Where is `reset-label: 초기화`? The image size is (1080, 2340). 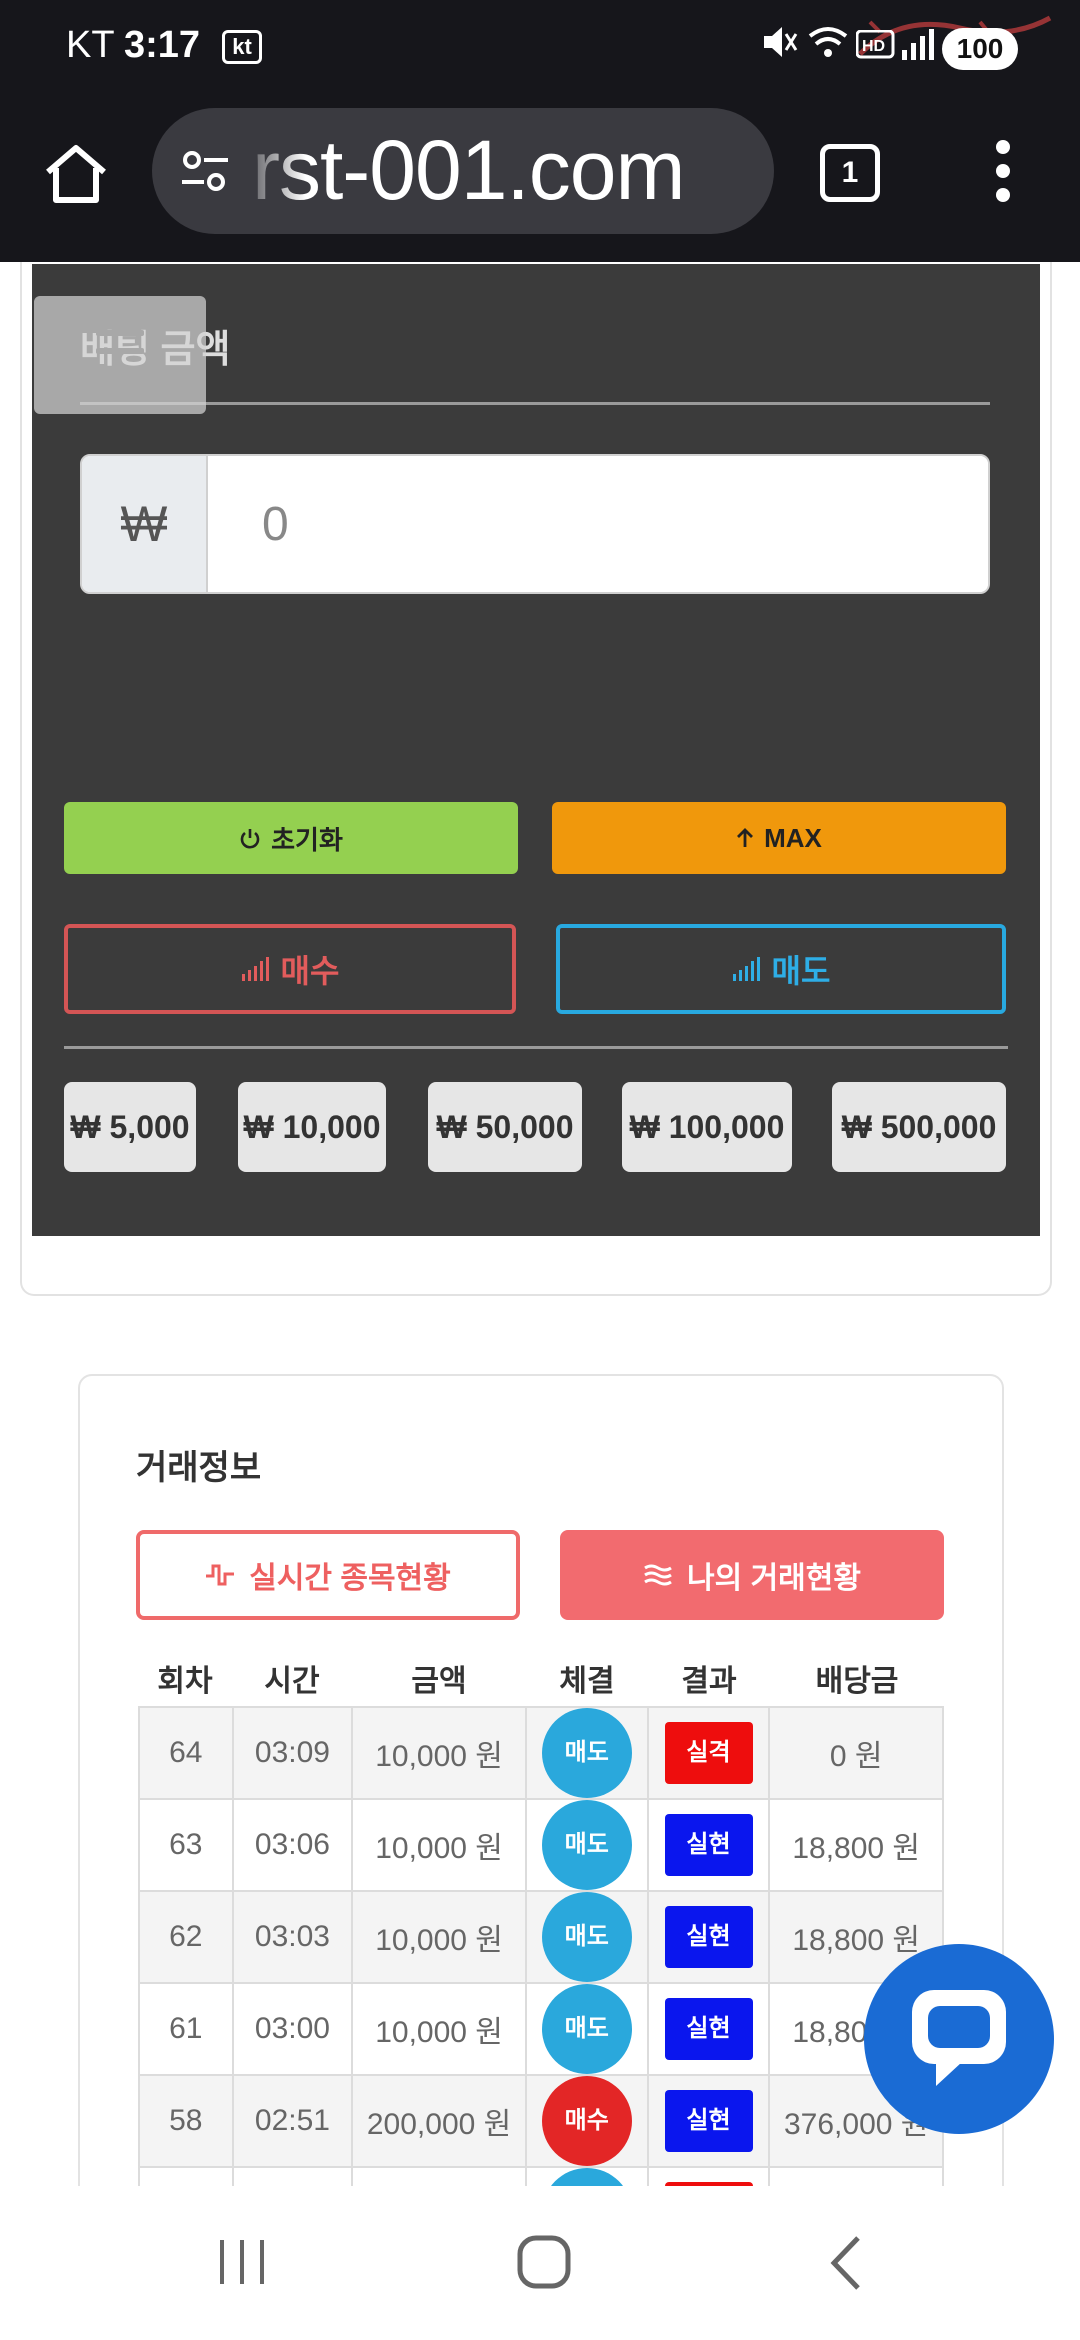 reset-label: 초기화 is located at coordinates (307, 839).